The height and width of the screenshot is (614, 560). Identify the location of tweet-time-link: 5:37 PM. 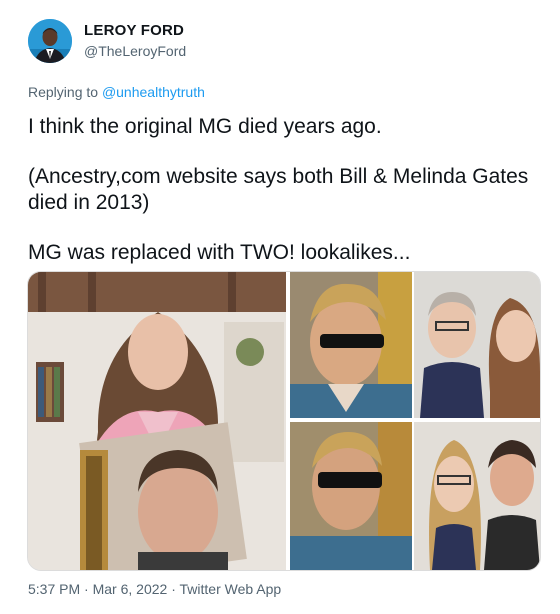
(54, 589).